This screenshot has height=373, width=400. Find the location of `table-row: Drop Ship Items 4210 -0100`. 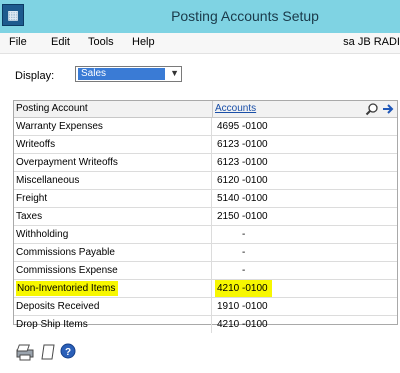

table-row: Drop Ship Items 4210 -0100 is located at coordinates (205, 324).